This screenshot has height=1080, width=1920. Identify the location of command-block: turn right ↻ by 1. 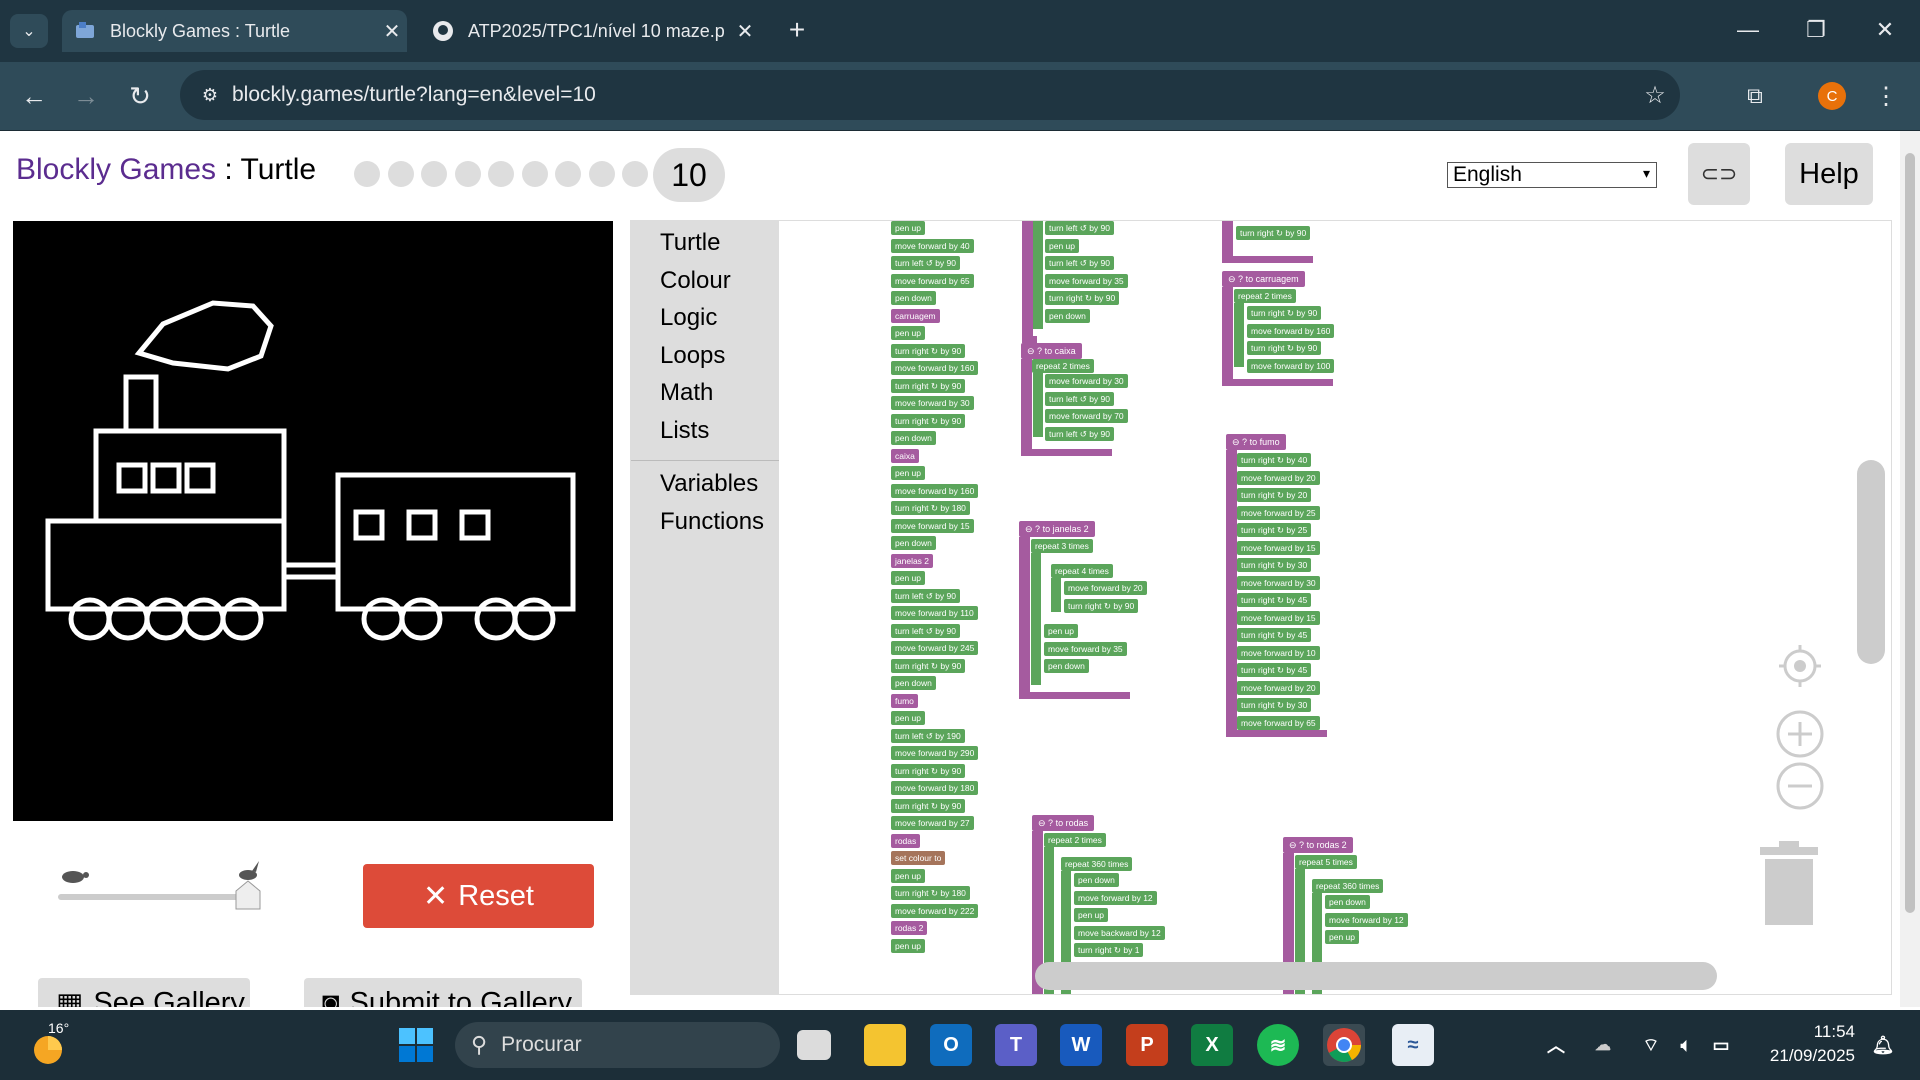
(1109, 950).